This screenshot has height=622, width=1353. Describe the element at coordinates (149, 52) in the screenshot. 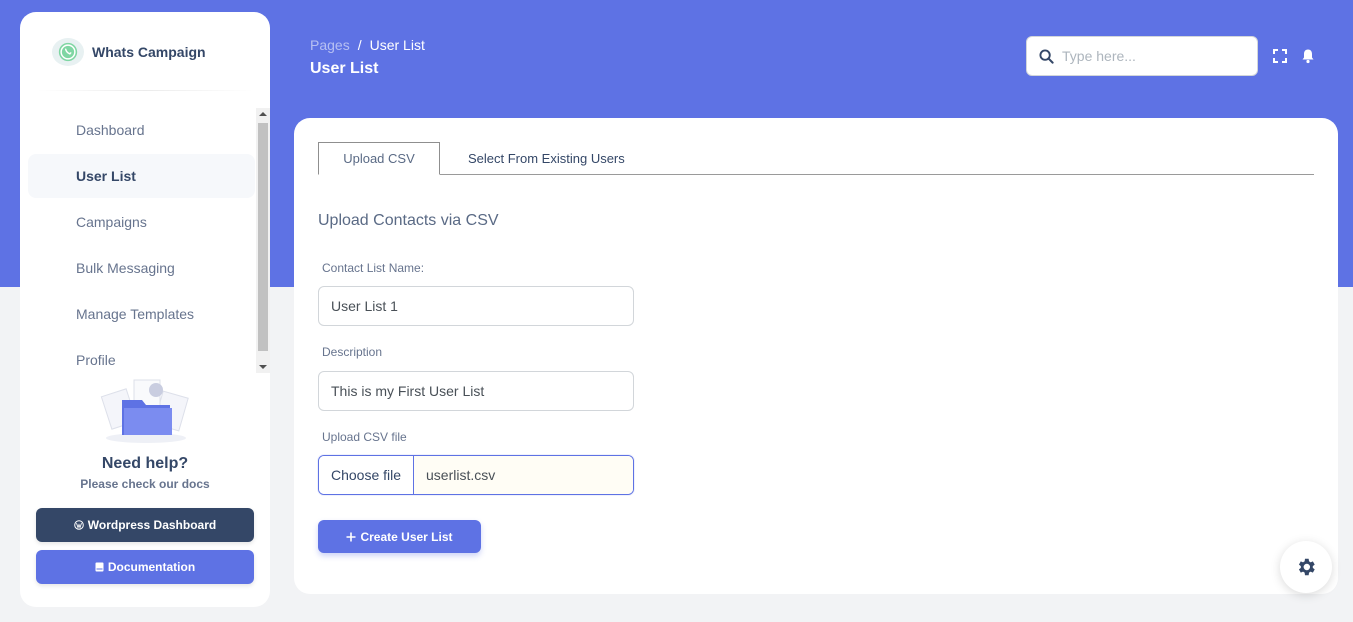

I see `brand-name: Whats Campaign` at that location.